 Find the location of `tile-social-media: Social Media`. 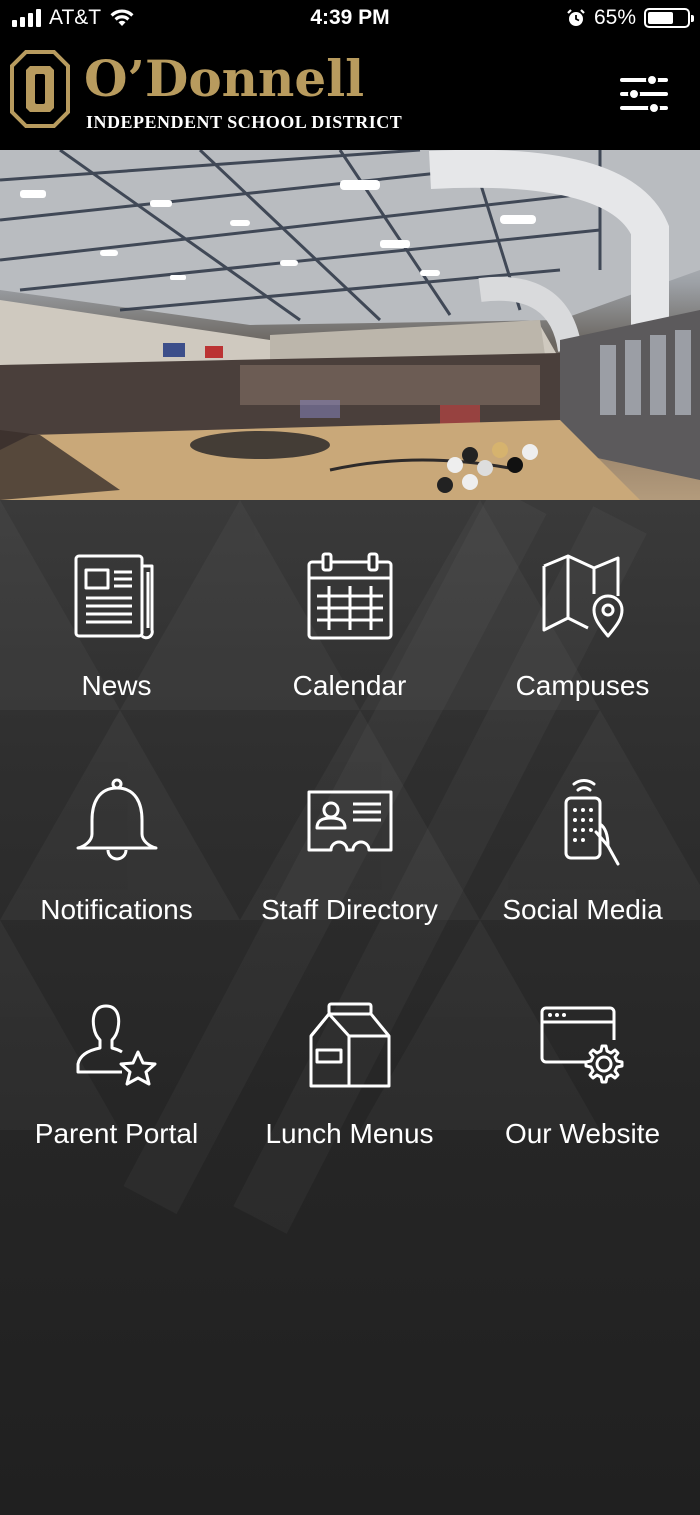

tile-social-media: Social Media is located at coordinates (582, 836).